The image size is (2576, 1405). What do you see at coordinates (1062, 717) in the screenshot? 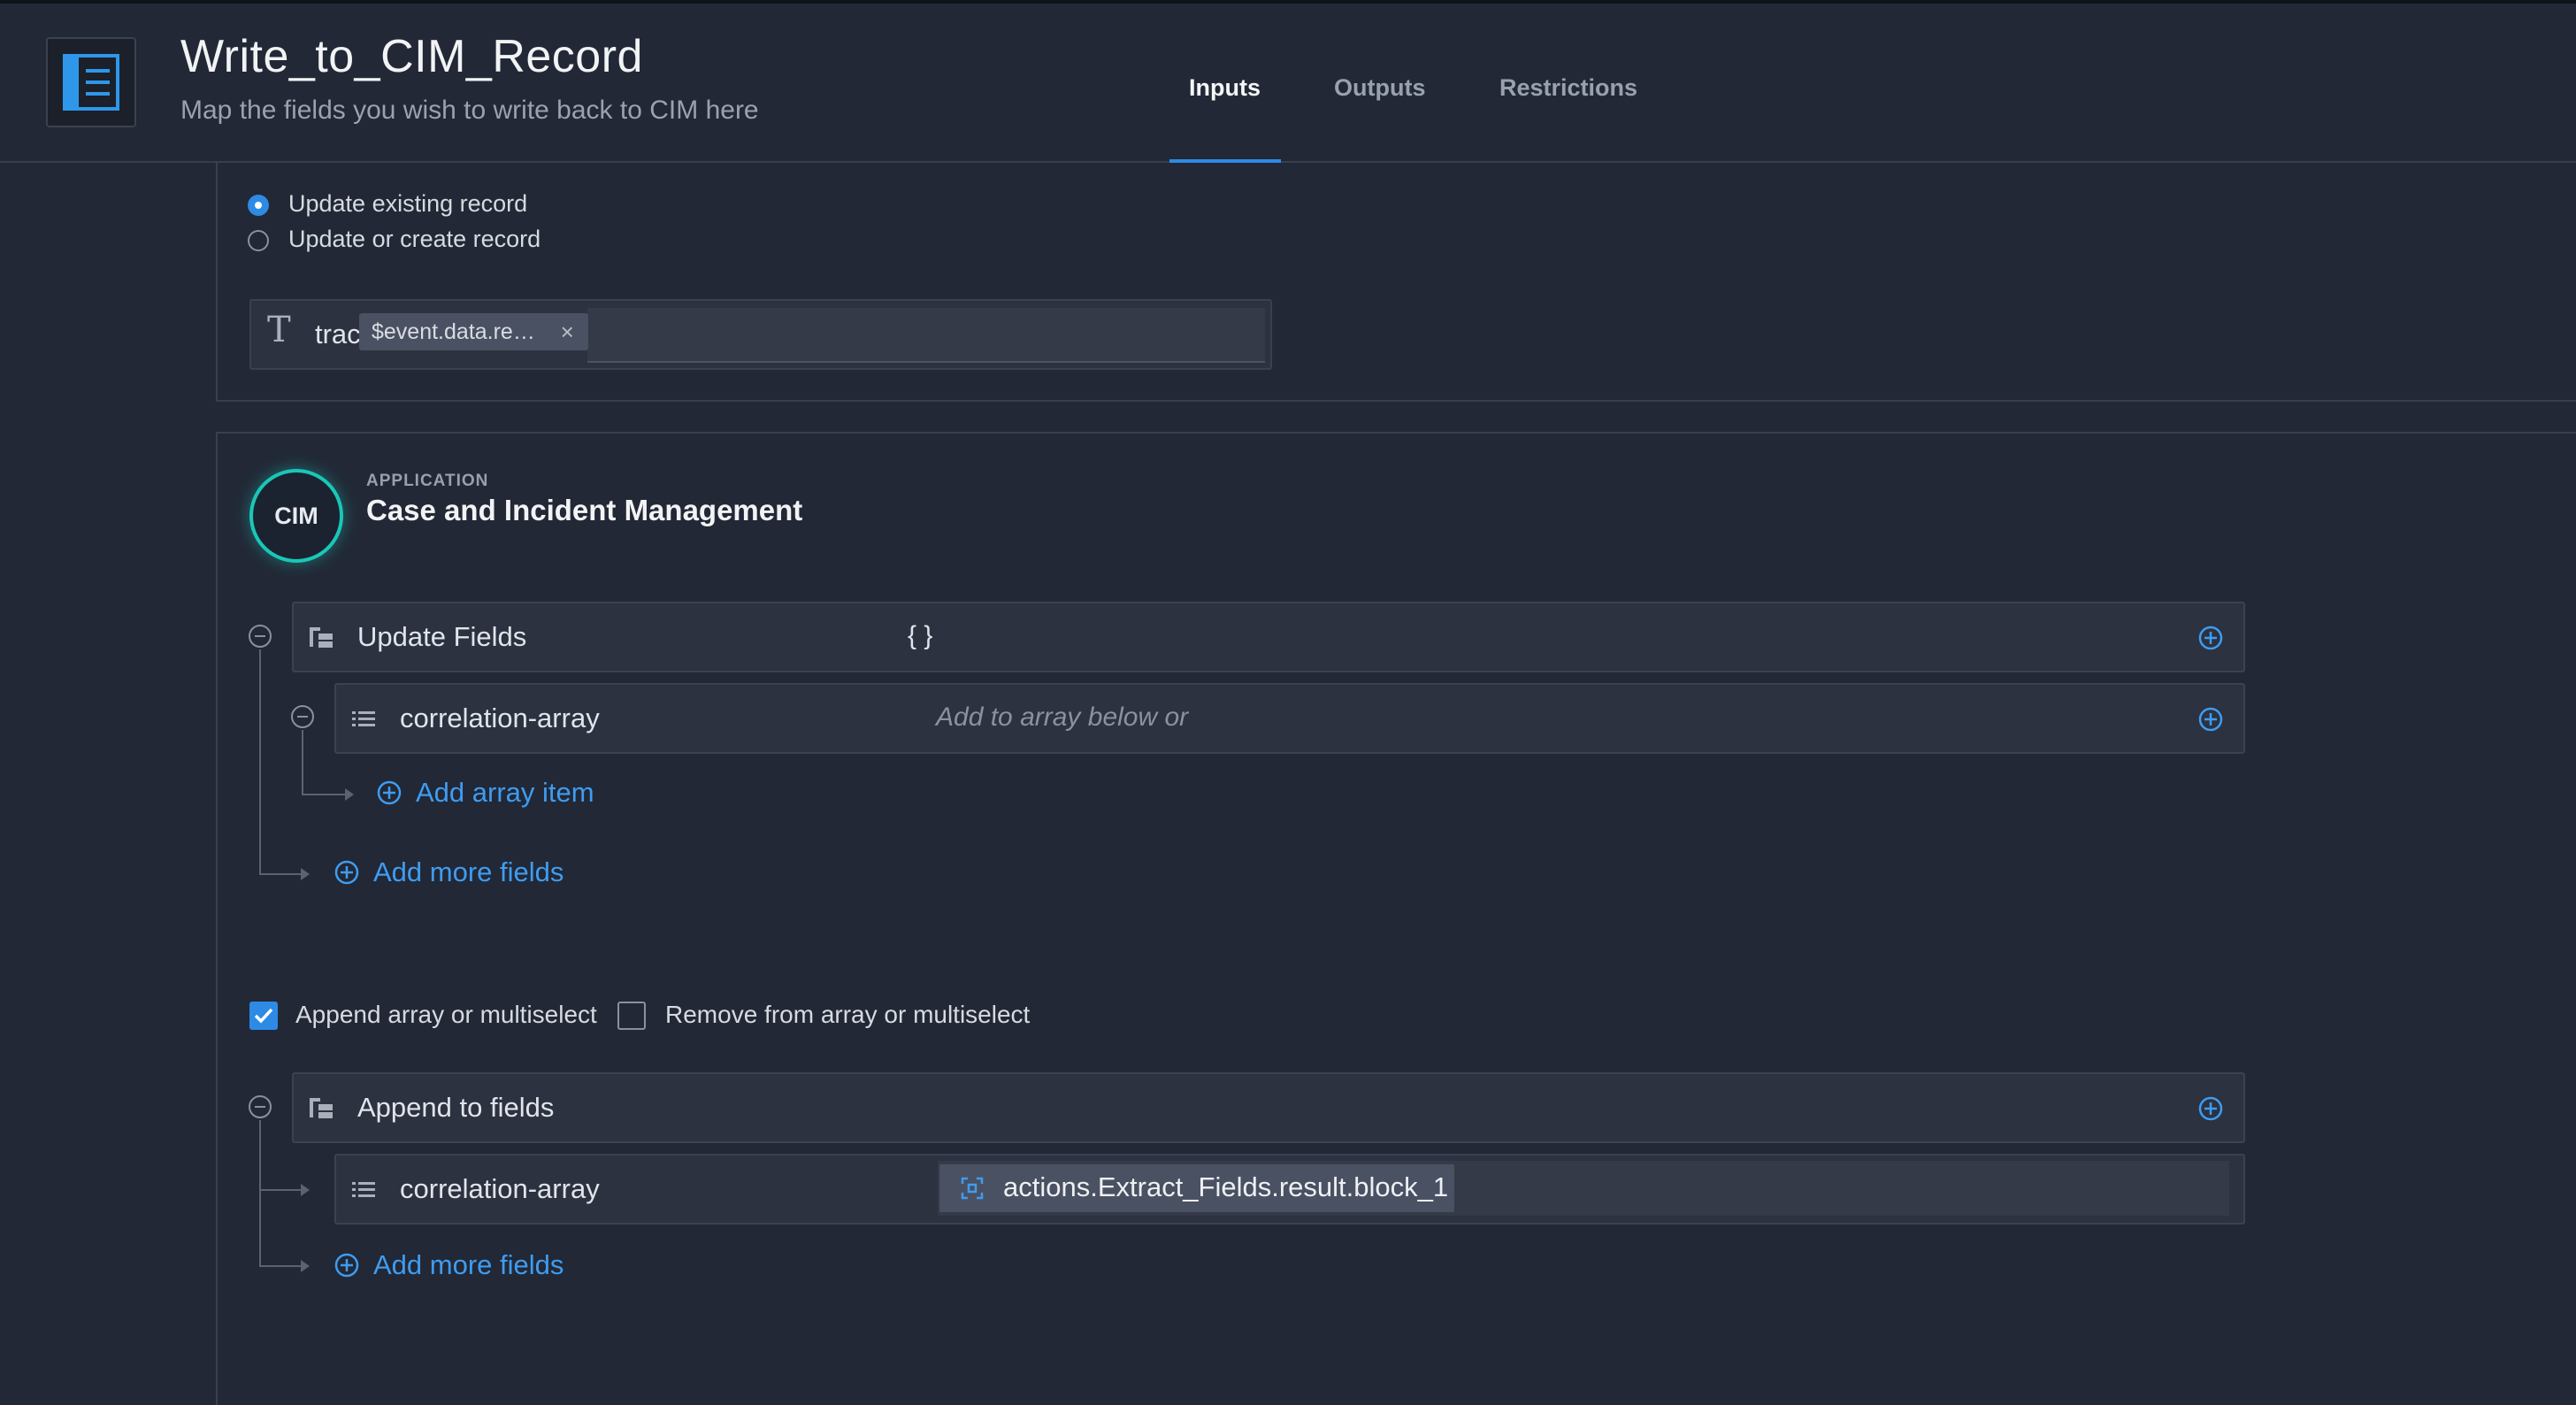
I see `array-placeholder: Add to array below or` at bounding box center [1062, 717].